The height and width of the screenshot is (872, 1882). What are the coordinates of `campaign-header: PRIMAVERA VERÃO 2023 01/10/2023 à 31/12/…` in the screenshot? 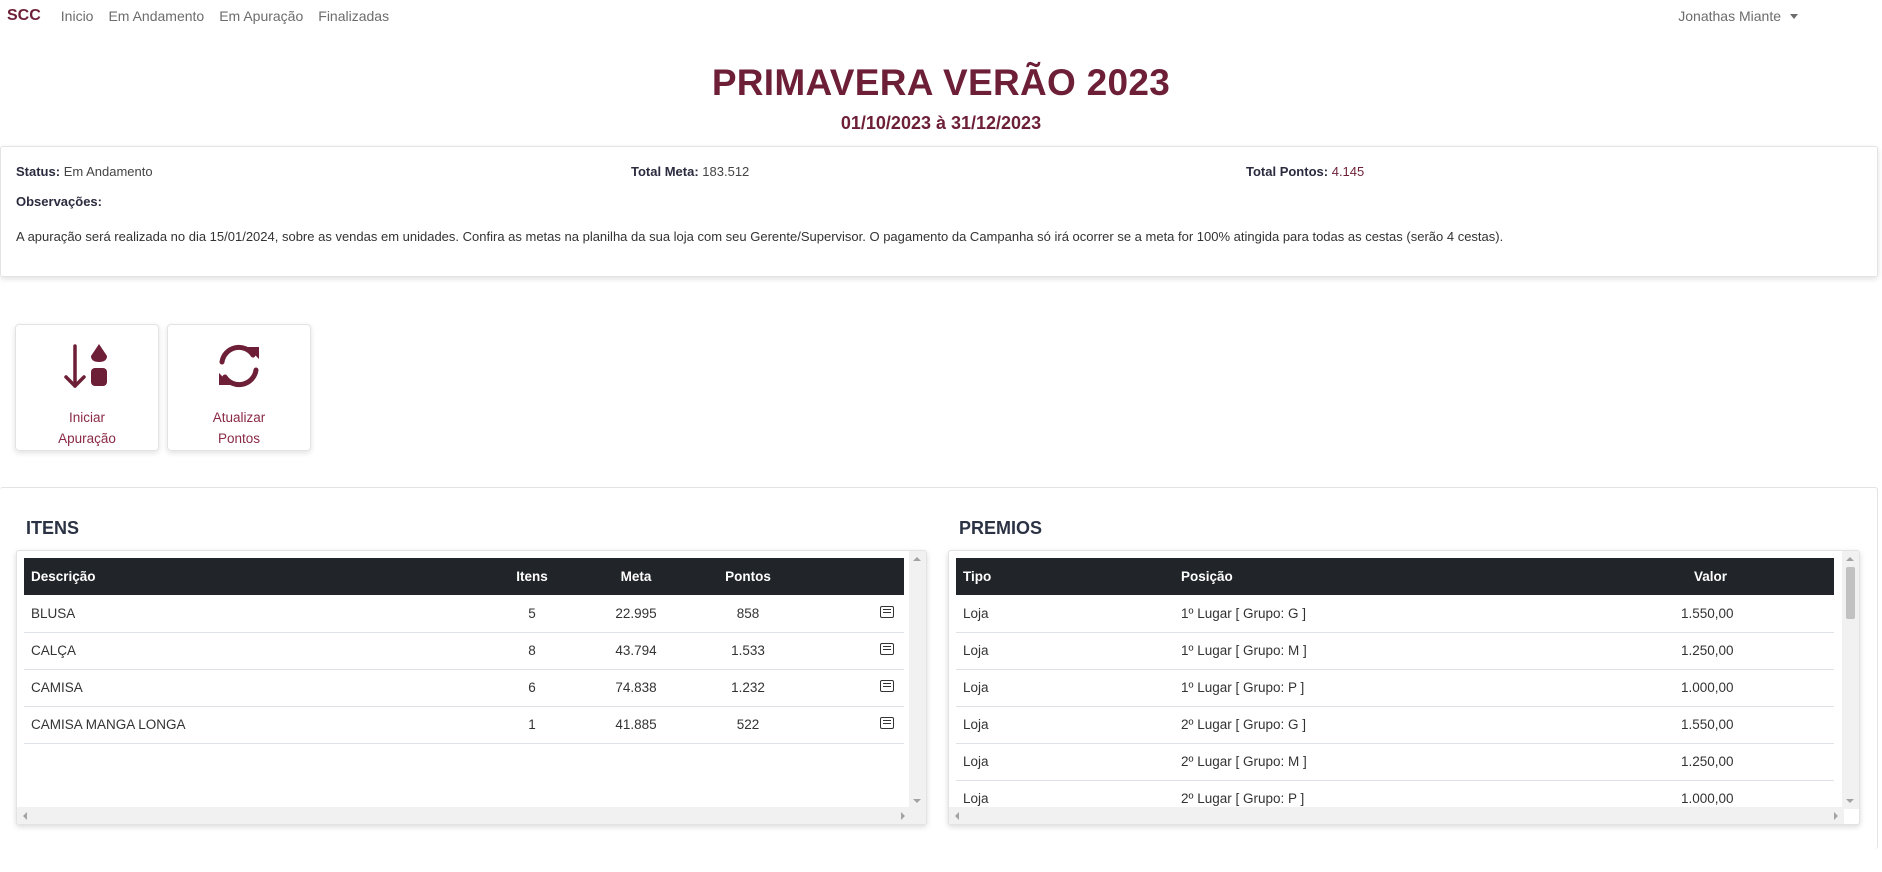 It's located at (941, 99).